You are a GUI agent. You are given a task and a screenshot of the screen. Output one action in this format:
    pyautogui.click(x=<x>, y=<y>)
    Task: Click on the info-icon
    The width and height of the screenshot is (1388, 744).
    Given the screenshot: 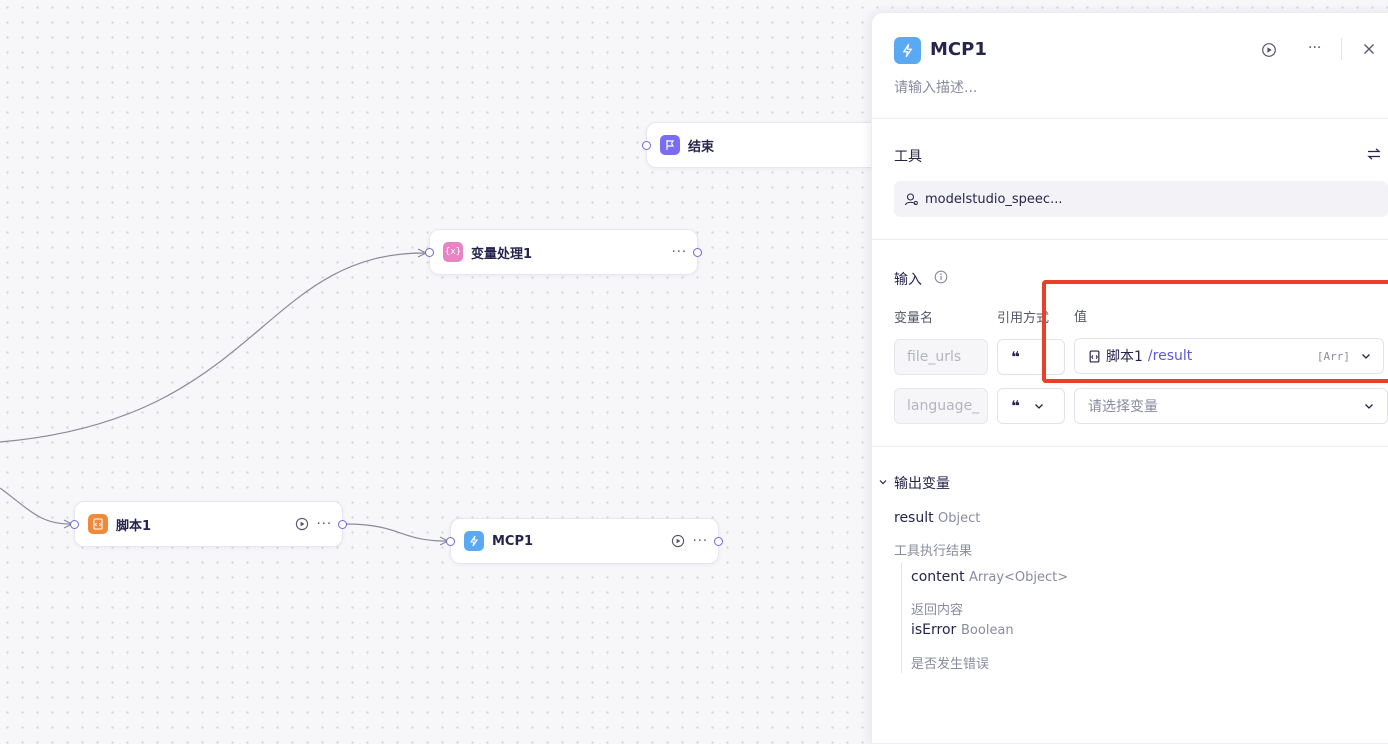 What is the action you would take?
    pyautogui.click(x=941, y=277)
    